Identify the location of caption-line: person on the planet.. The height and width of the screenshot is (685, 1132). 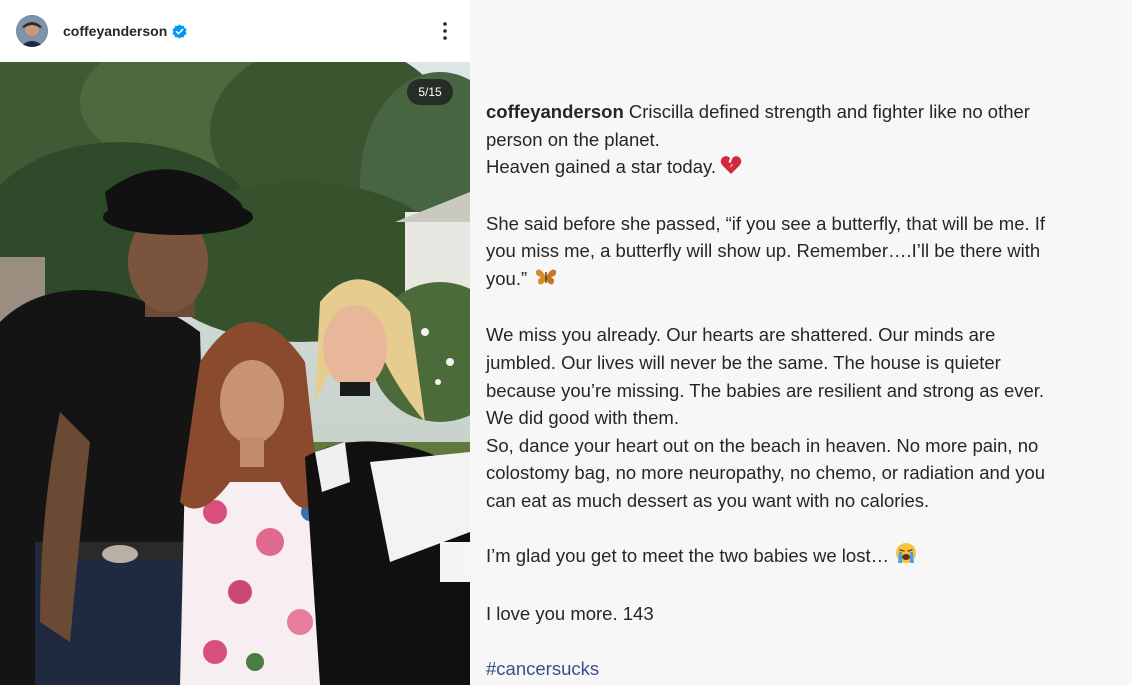
(573, 139).